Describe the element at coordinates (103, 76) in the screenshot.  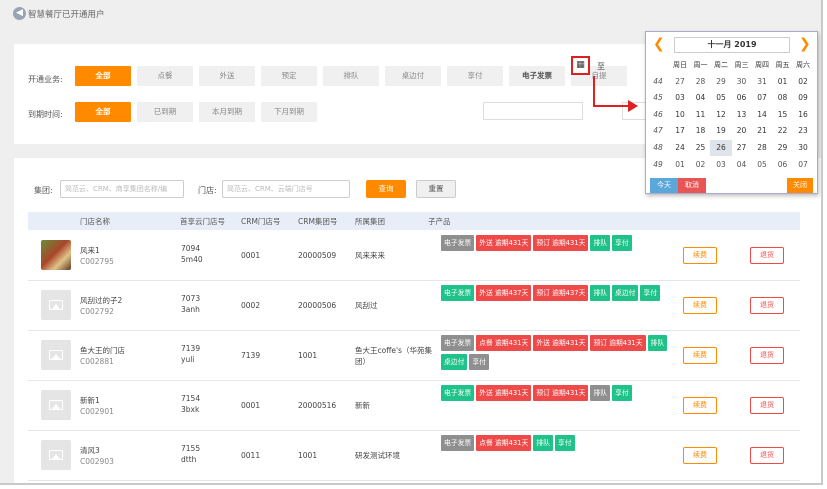
I see `business-option: 全部` at that location.